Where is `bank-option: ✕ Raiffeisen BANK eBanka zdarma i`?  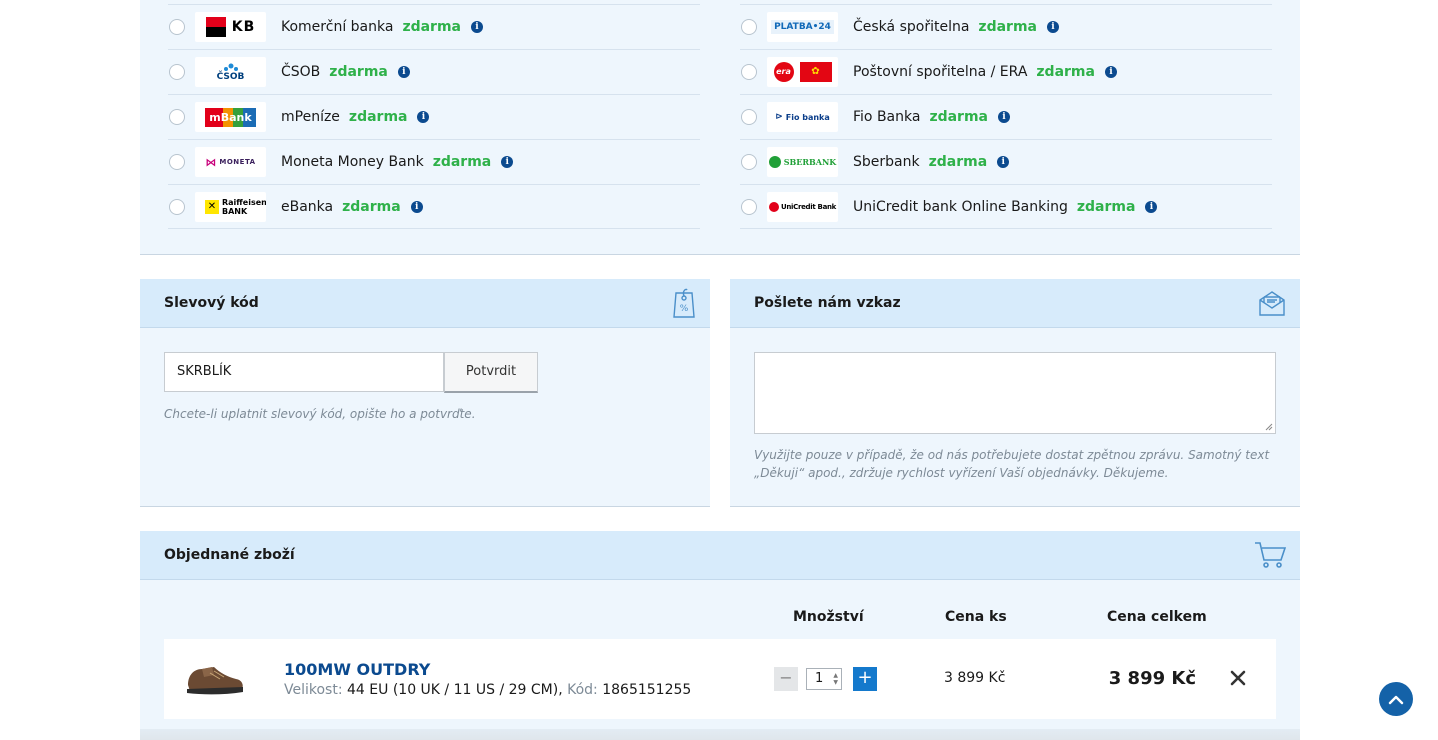
bank-option: ✕ Raiffeisen BANK eBanka zdarma i is located at coordinates (434, 206).